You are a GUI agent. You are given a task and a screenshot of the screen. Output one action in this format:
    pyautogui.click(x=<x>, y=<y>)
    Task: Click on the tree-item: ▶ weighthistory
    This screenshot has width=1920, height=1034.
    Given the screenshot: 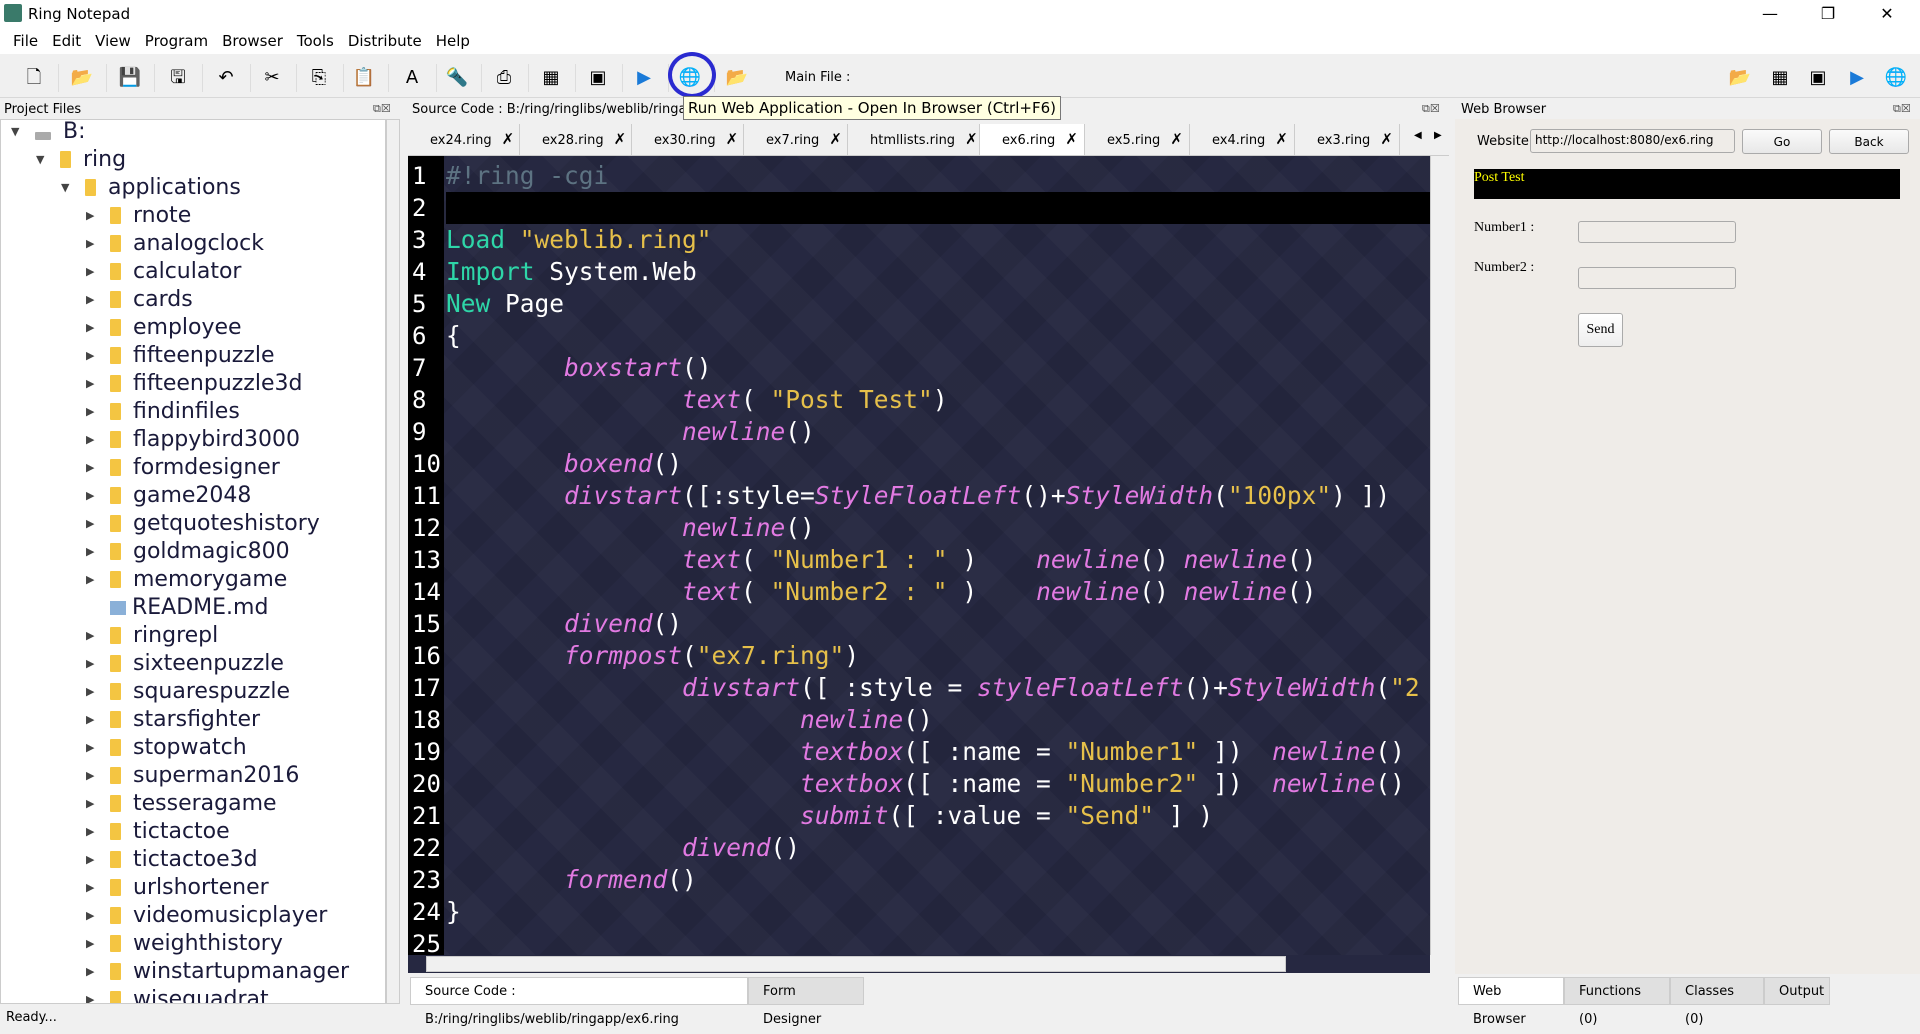 What is the action you would take?
    pyautogui.click(x=184, y=944)
    